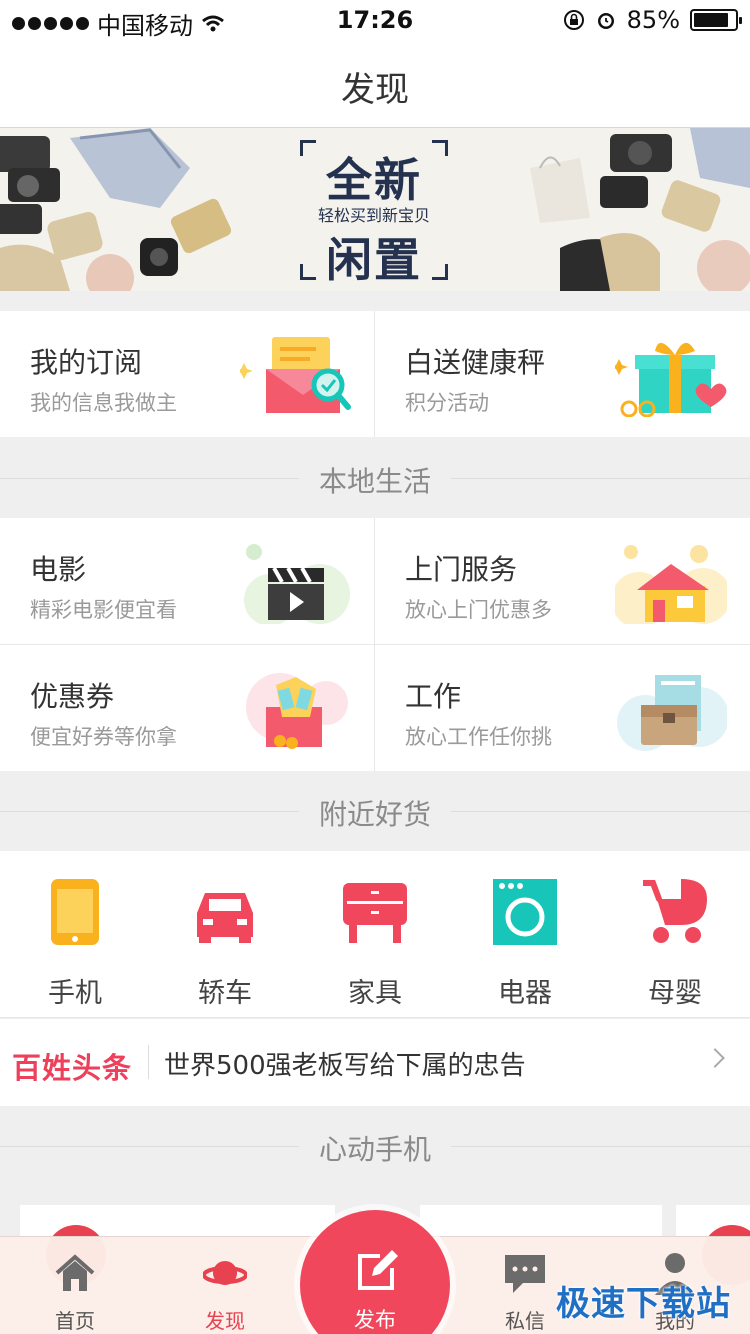 This screenshot has width=750, height=1334. What do you see at coordinates (671, 379) in the screenshot?
I see `gift-box-icon` at bounding box center [671, 379].